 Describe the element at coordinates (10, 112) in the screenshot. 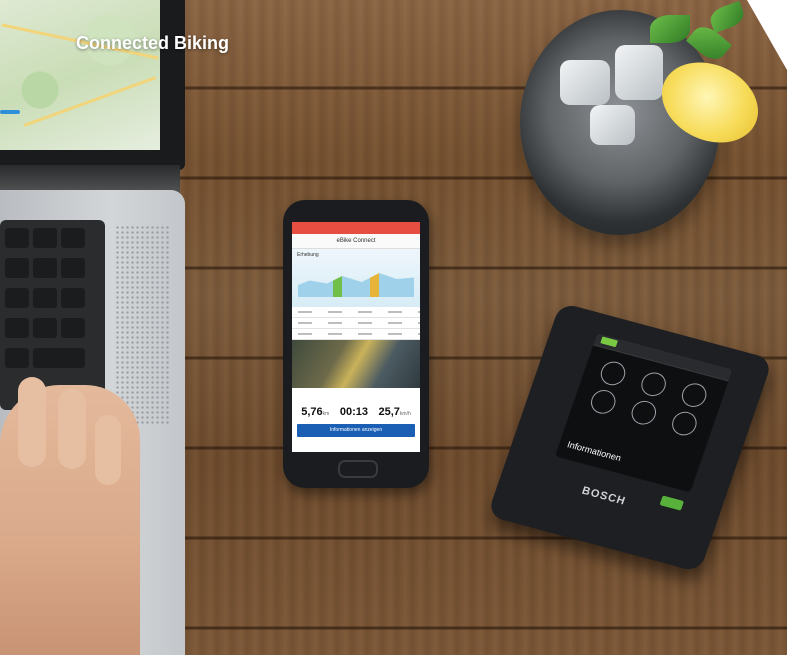

I see `map-route` at that location.